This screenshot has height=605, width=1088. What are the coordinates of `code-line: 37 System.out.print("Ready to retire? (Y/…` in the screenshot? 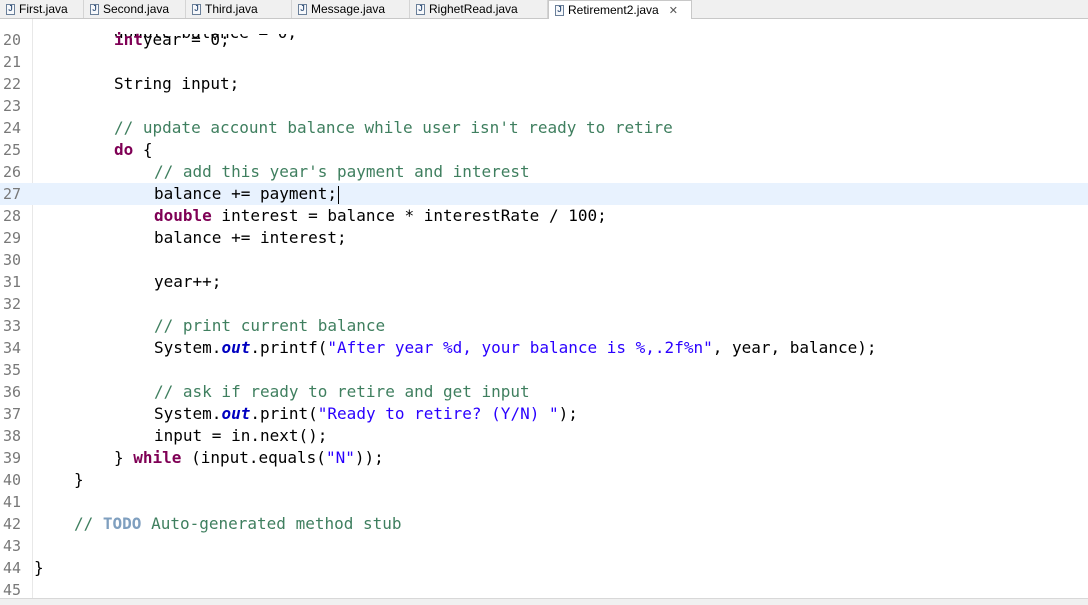 It's located at (544, 414).